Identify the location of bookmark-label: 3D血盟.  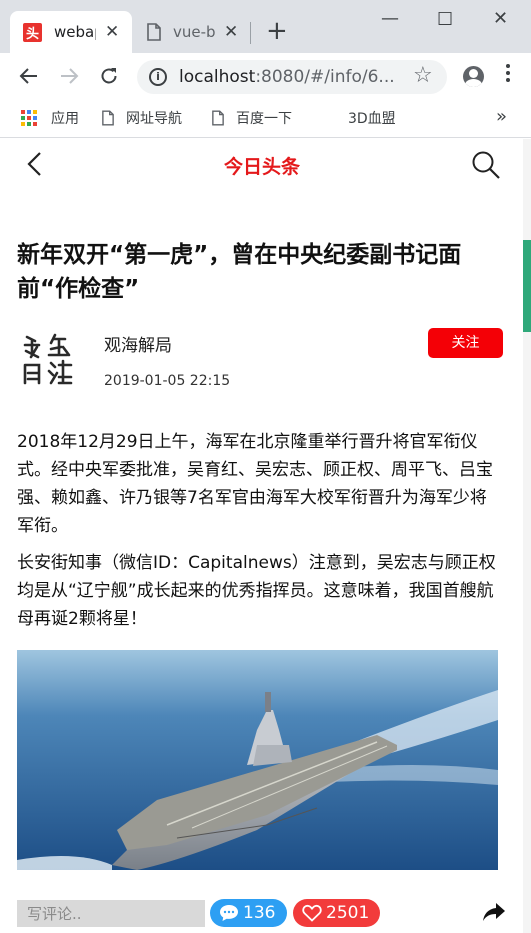
(372, 119).